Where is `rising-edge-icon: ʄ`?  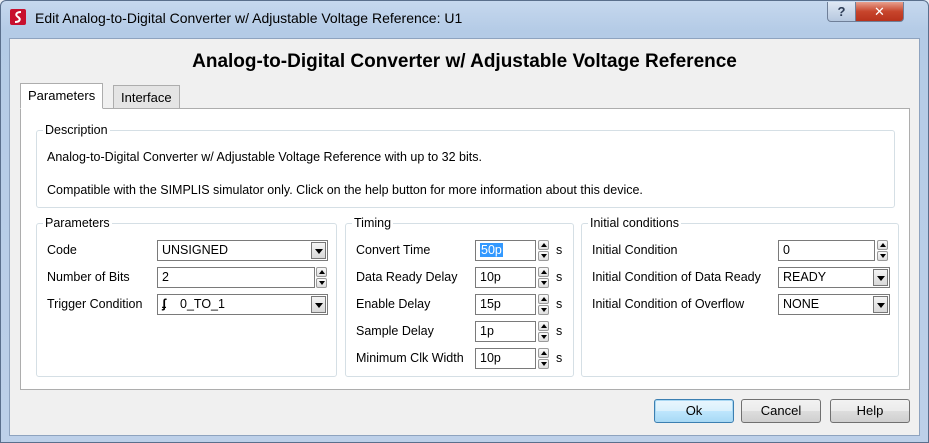 rising-edge-icon: ʄ is located at coordinates (164, 304).